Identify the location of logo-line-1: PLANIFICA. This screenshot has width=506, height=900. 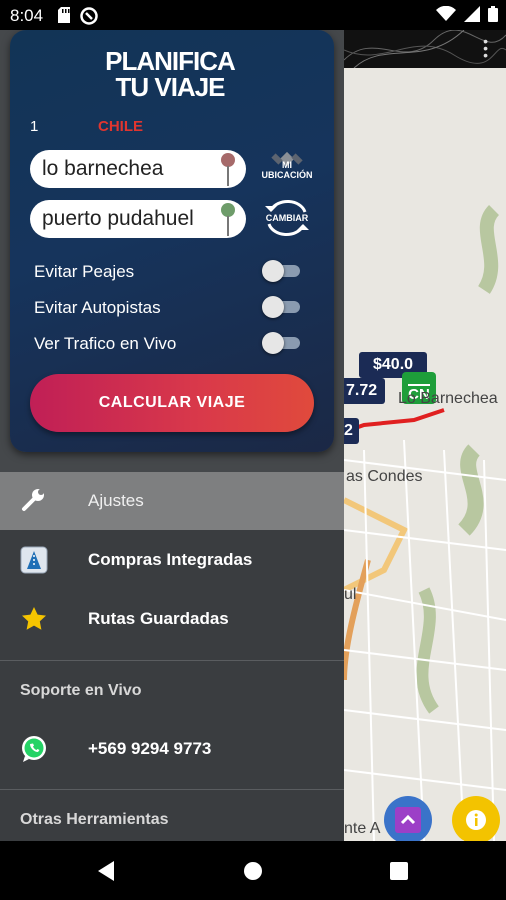
(170, 61).